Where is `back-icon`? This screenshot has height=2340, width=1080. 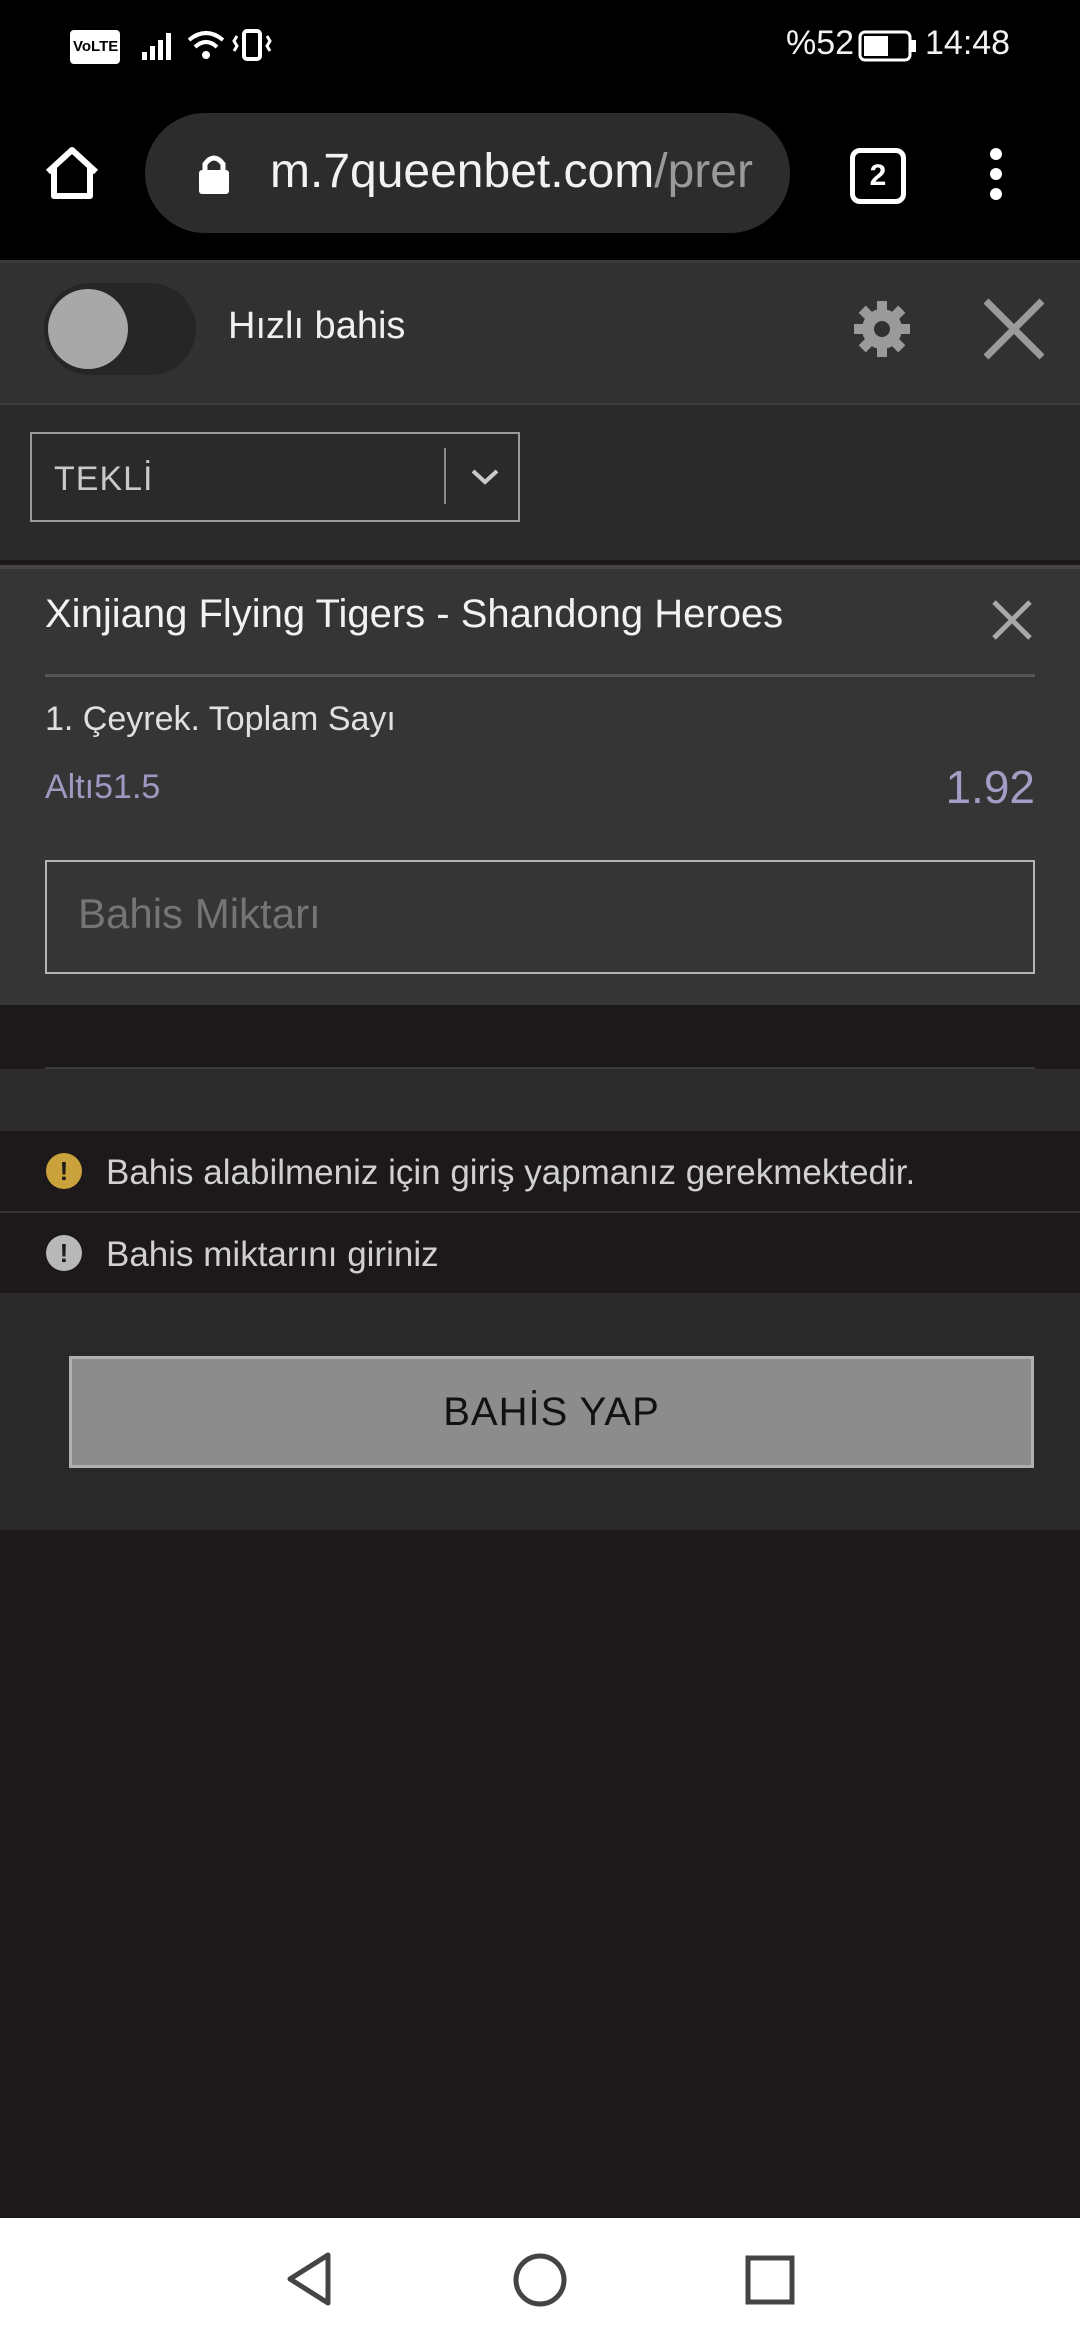 back-icon is located at coordinates (310, 2279).